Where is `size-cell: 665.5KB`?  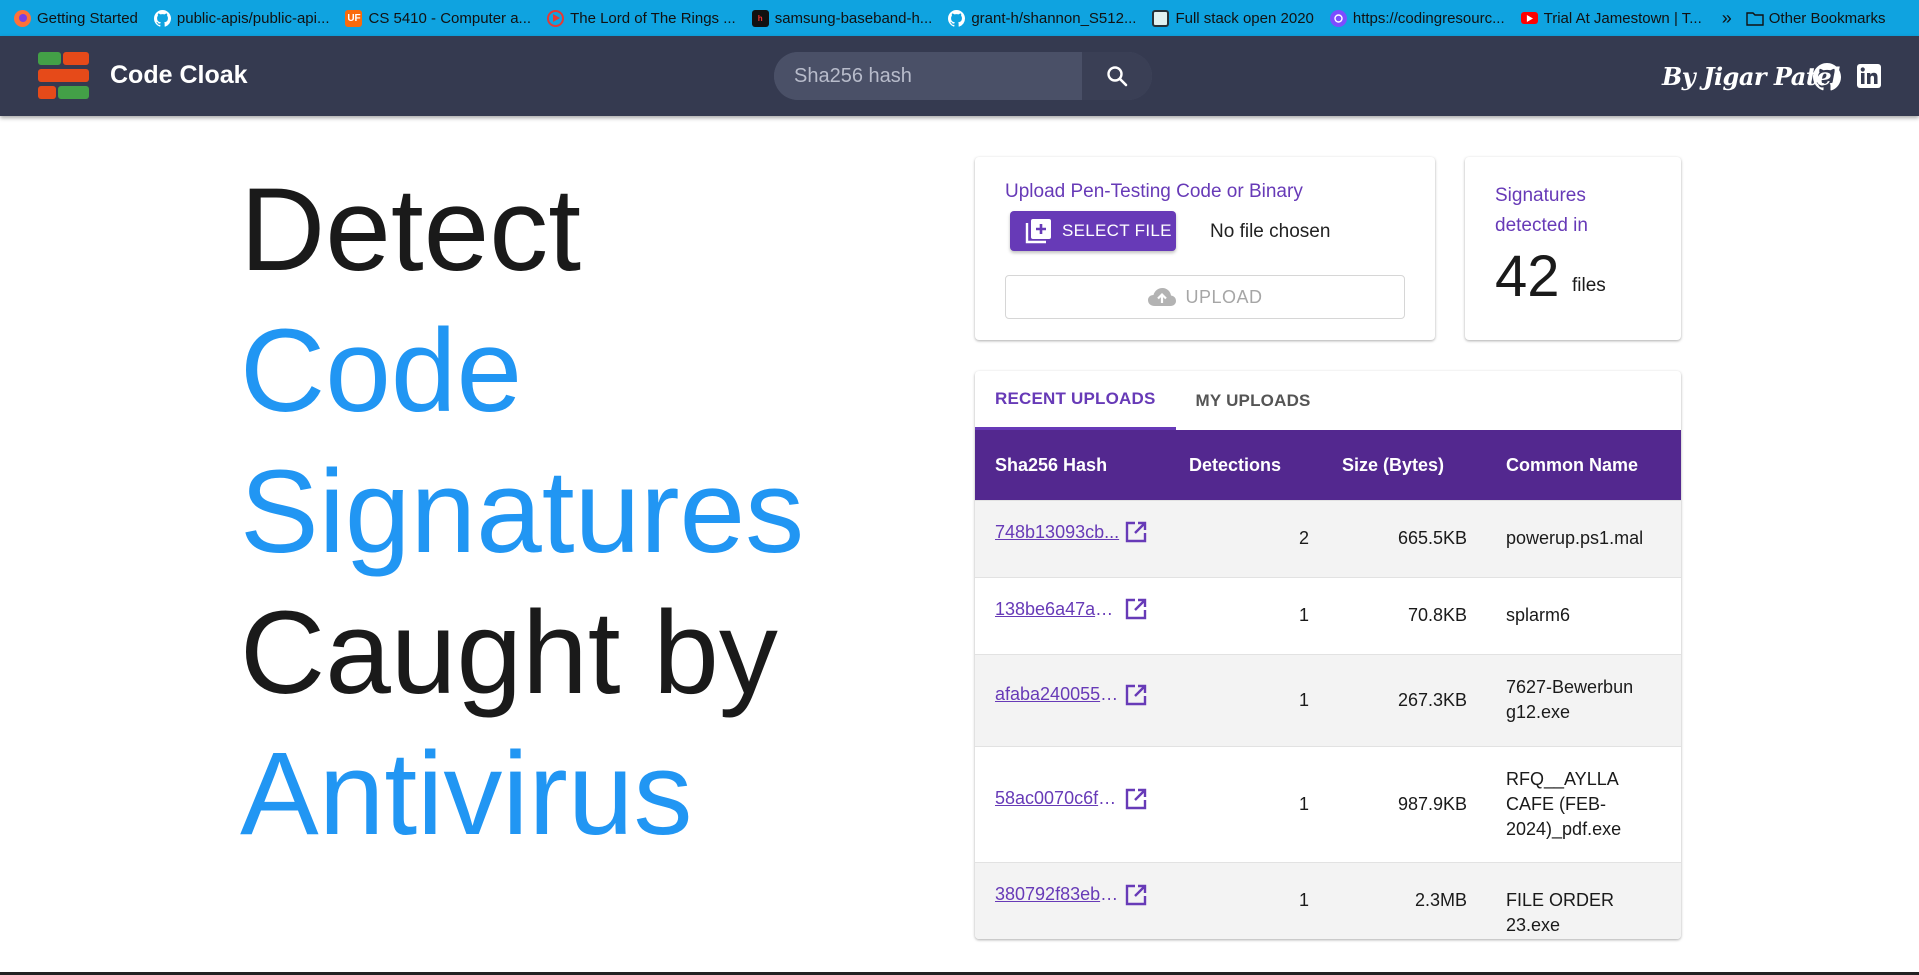 size-cell: 665.5KB is located at coordinates (1432, 538).